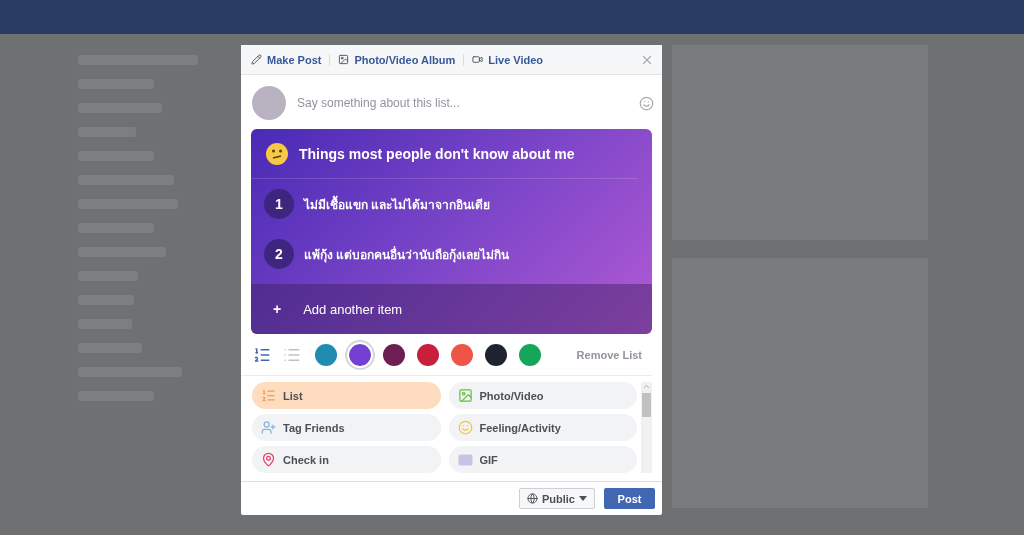 This screenshot has height=535, width=1024. I want to click on composer-option: Tag Friends, so click(346, 427).